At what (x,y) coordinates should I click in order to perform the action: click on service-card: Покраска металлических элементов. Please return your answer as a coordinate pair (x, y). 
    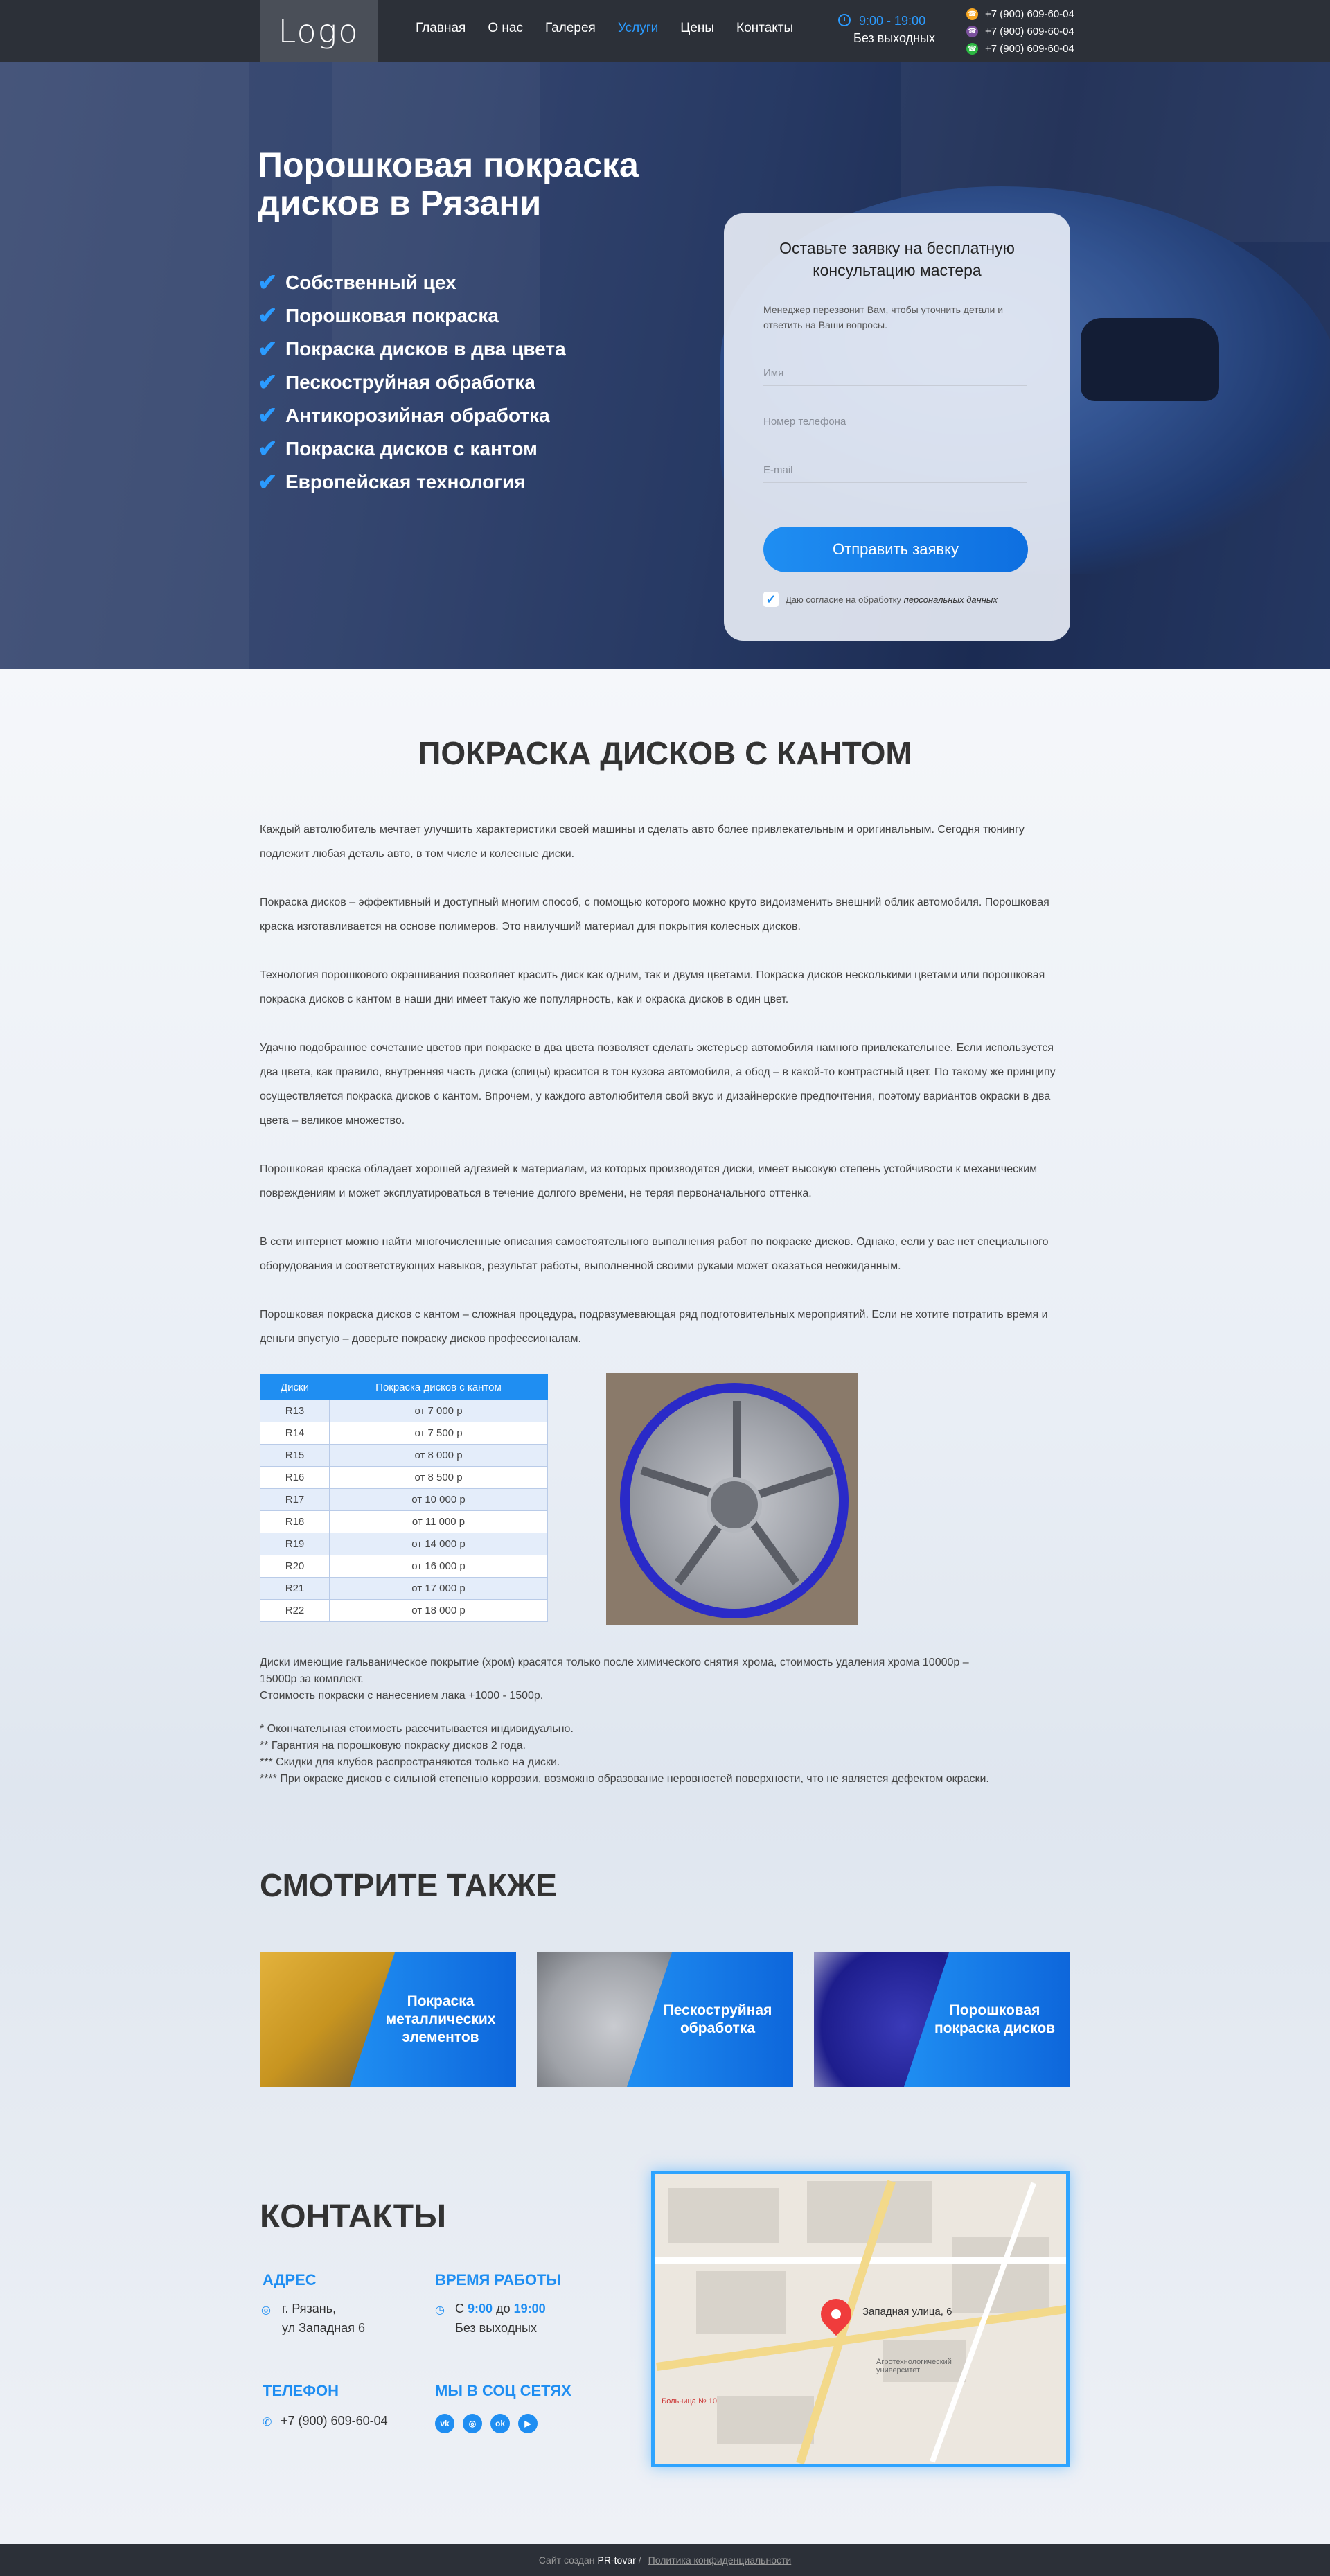
    Looking at the image, I should click on (388, 2020).